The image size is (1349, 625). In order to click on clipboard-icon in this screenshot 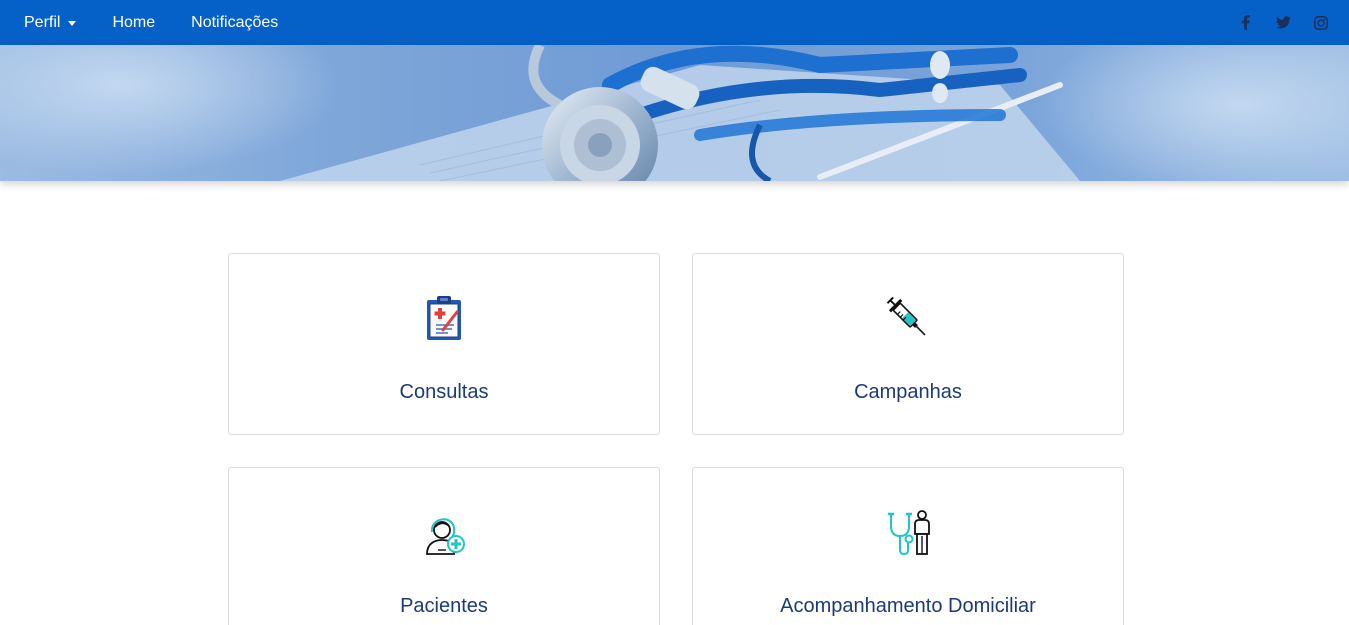, I will do `click(444, 318)`.